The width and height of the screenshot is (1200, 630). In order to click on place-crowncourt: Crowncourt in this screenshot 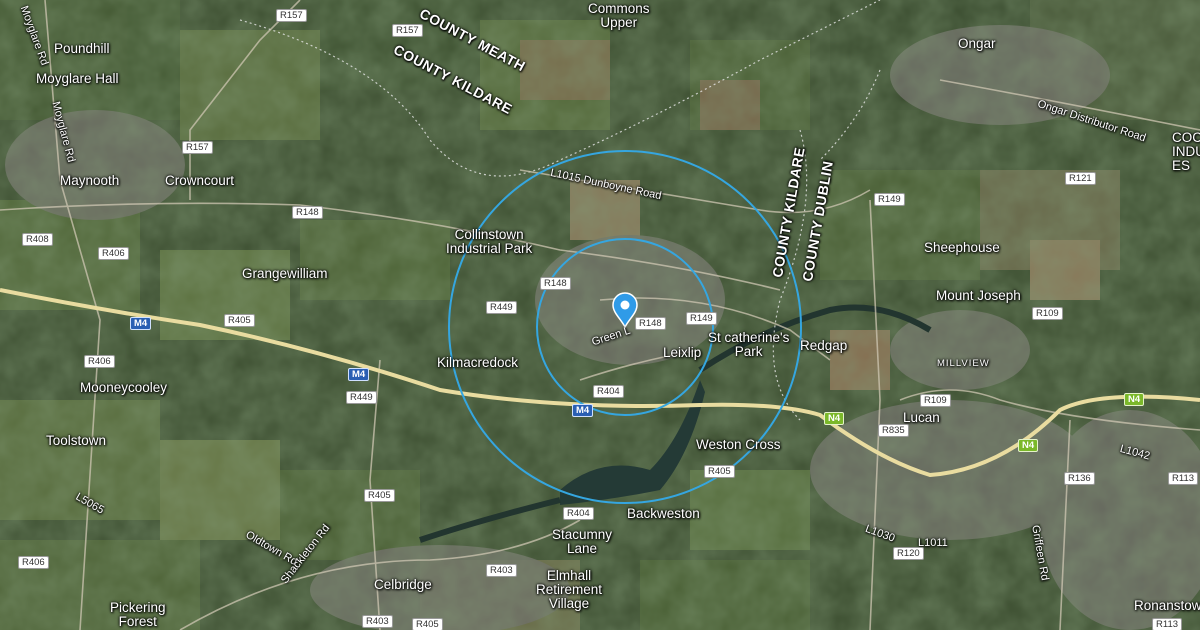, I will do `click(200, 180)`.